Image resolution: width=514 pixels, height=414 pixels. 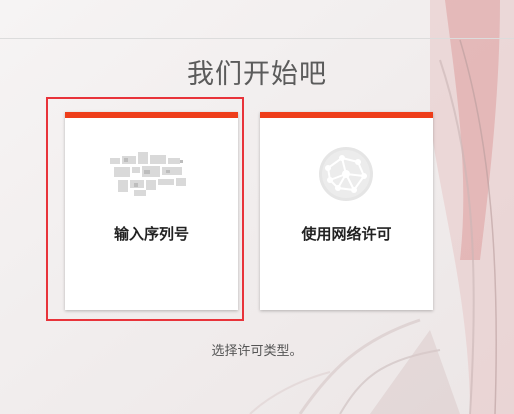 I want to click on serial-number-icon, so click(x=148, y=174).